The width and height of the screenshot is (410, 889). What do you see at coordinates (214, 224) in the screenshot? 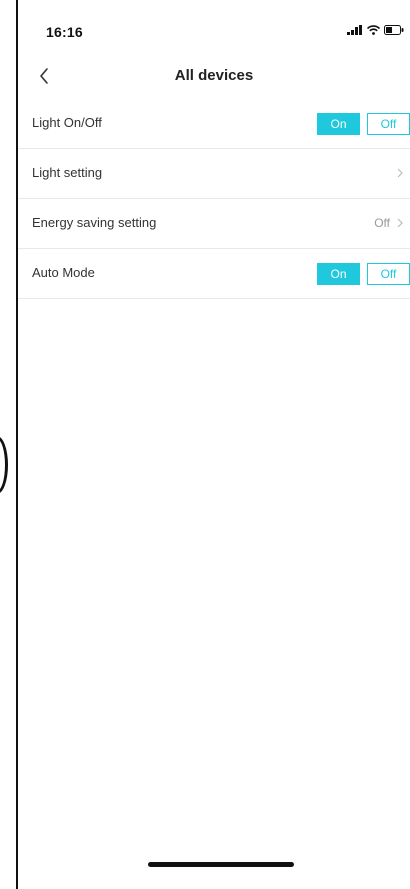
I see `energy-saving-row: Energy saving setting Off` at bounding box center [214, 224].